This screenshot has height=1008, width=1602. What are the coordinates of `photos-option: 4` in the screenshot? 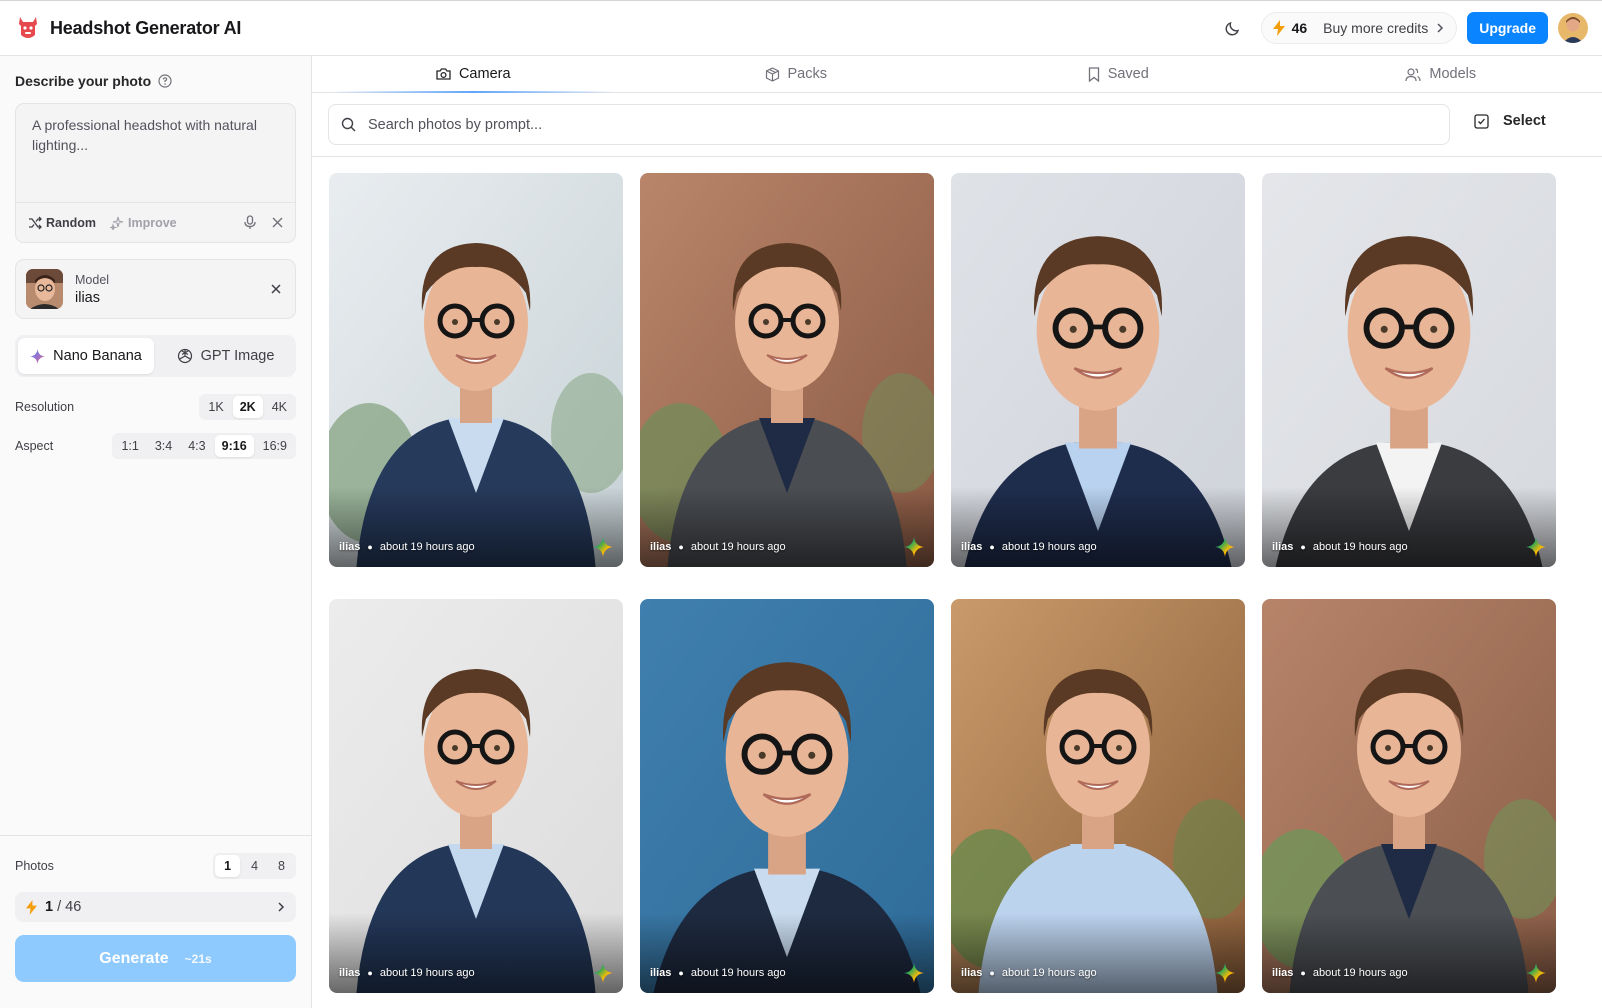 It's located at (254, 866).